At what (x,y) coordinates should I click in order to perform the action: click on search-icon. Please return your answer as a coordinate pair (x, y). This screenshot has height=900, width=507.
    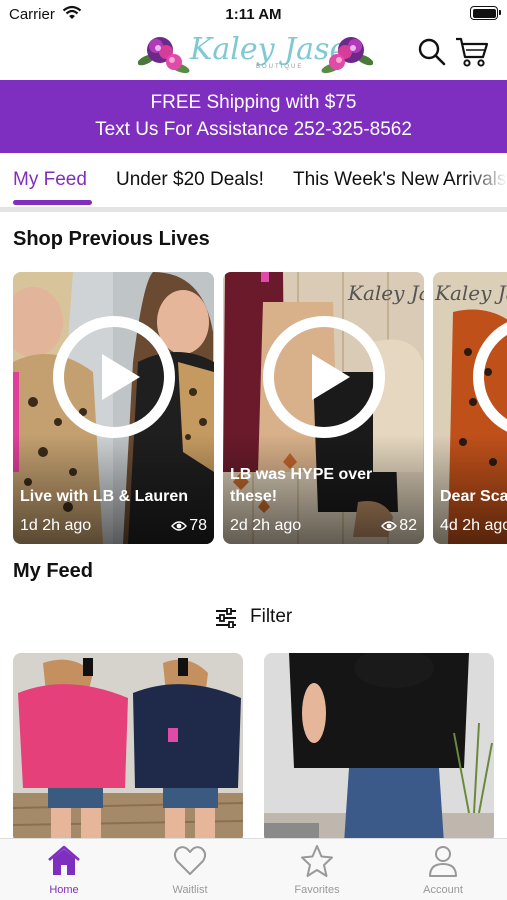
    Looking at the image, I should click on (432, 52).